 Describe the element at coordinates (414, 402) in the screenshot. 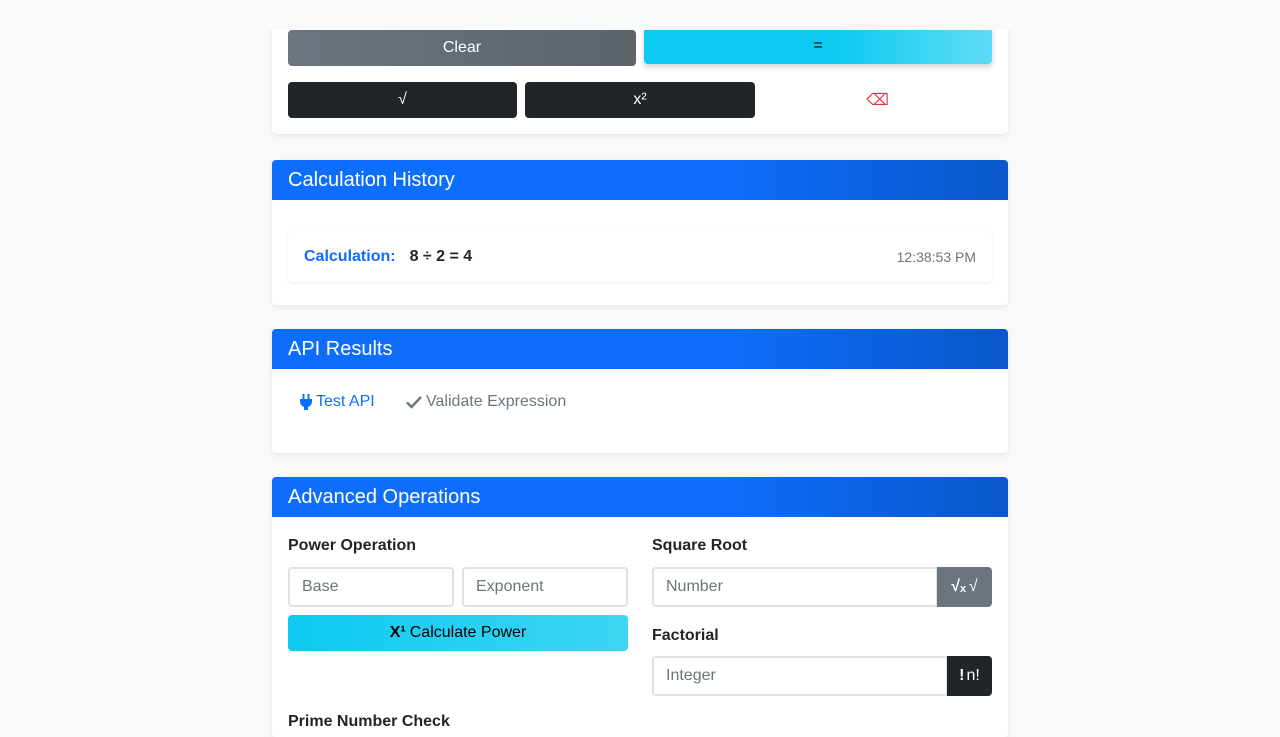

I see `check-icon` at that location.